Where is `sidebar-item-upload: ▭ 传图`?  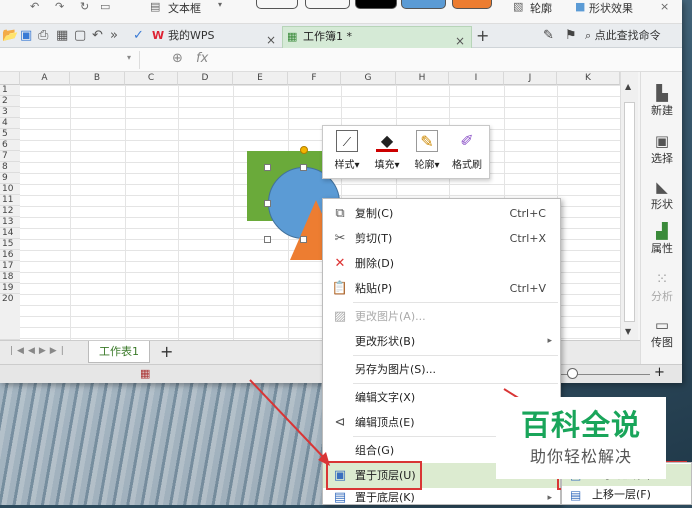
sidebar-item-upload: ▭ 传图 is located at coordinates (662, 333).